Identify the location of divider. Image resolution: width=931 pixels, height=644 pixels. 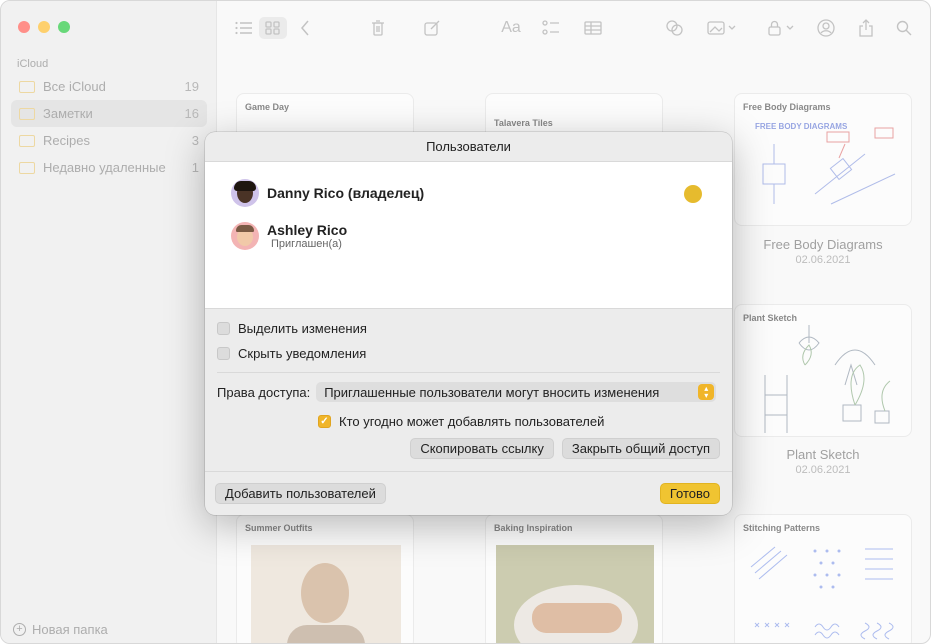
(468, 372).